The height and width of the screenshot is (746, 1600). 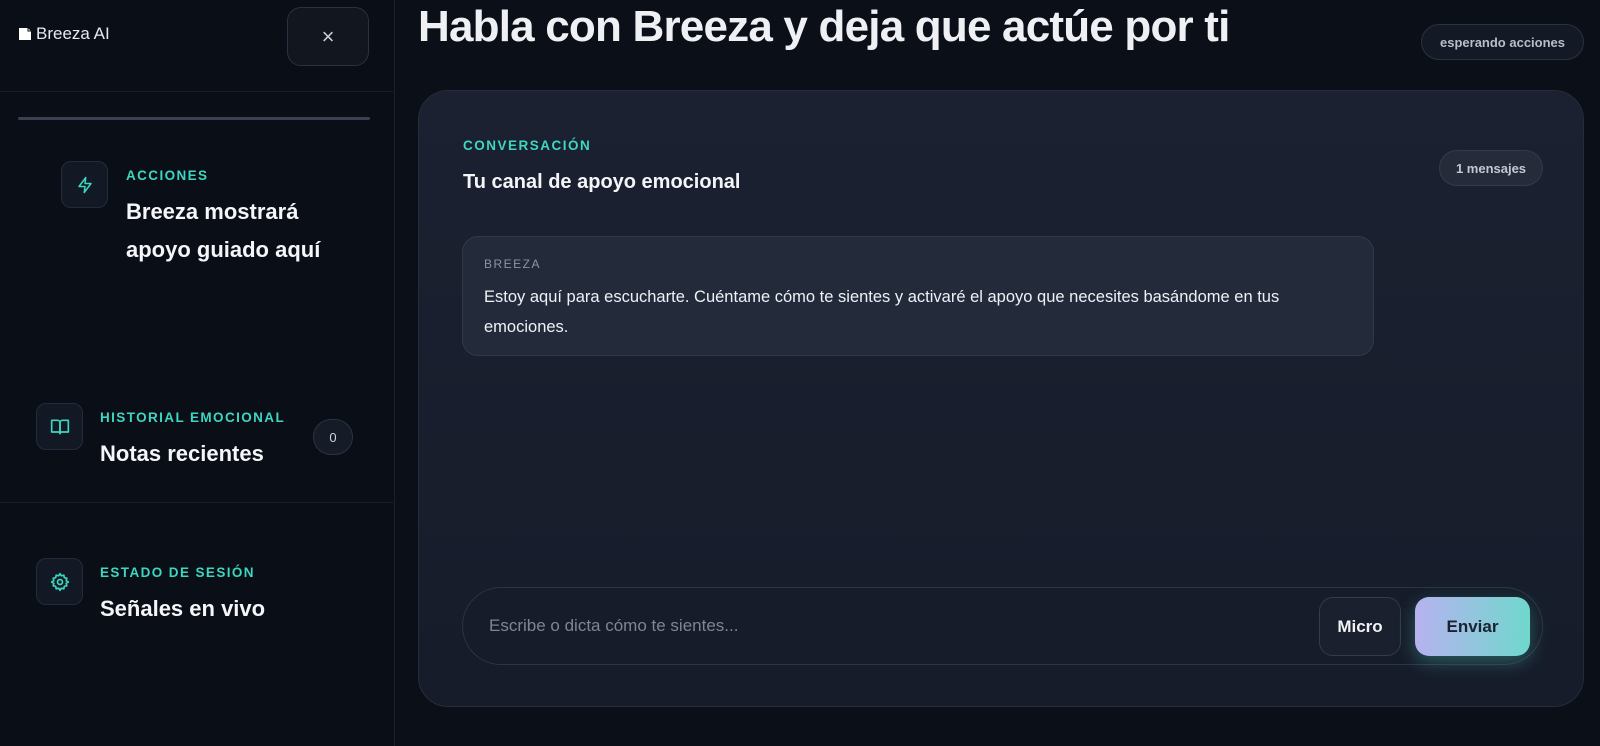 I want to click on sidebar-progress-bar, so click(x=194, y=118).